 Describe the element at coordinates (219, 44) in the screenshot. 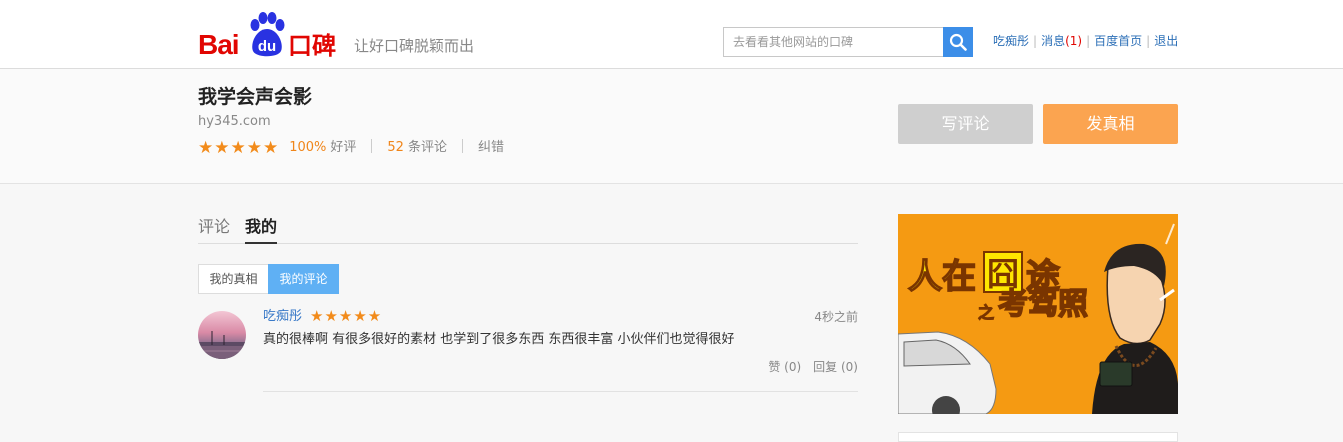

I see `logo-bai-text: Bai` at that location.